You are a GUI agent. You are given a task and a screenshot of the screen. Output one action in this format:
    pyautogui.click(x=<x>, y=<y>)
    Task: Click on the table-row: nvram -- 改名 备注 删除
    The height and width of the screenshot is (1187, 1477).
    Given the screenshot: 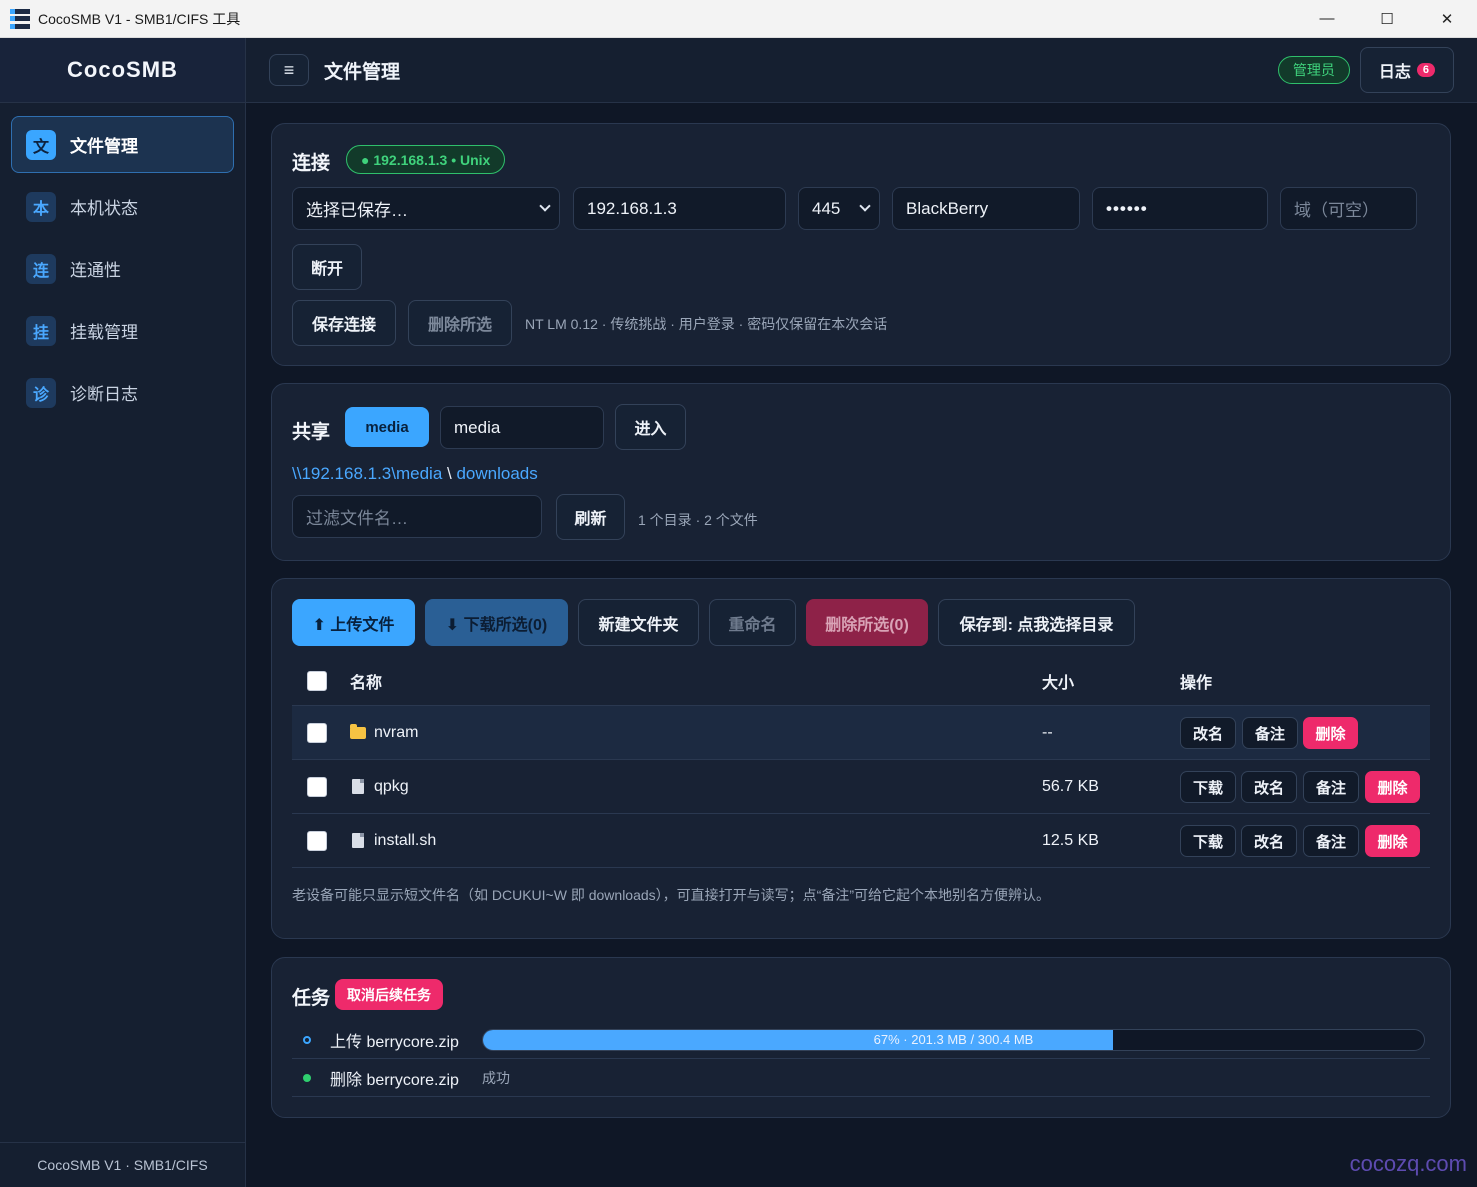 What is the action you would take?
    pyautogui.click(x=861, y=733)
    